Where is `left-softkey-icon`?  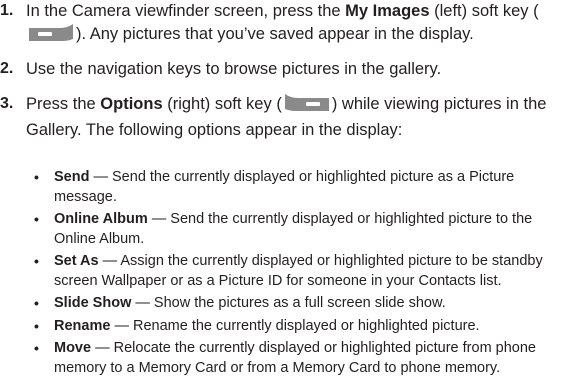 left-softkey-icon is located at coordinates (51, 36).